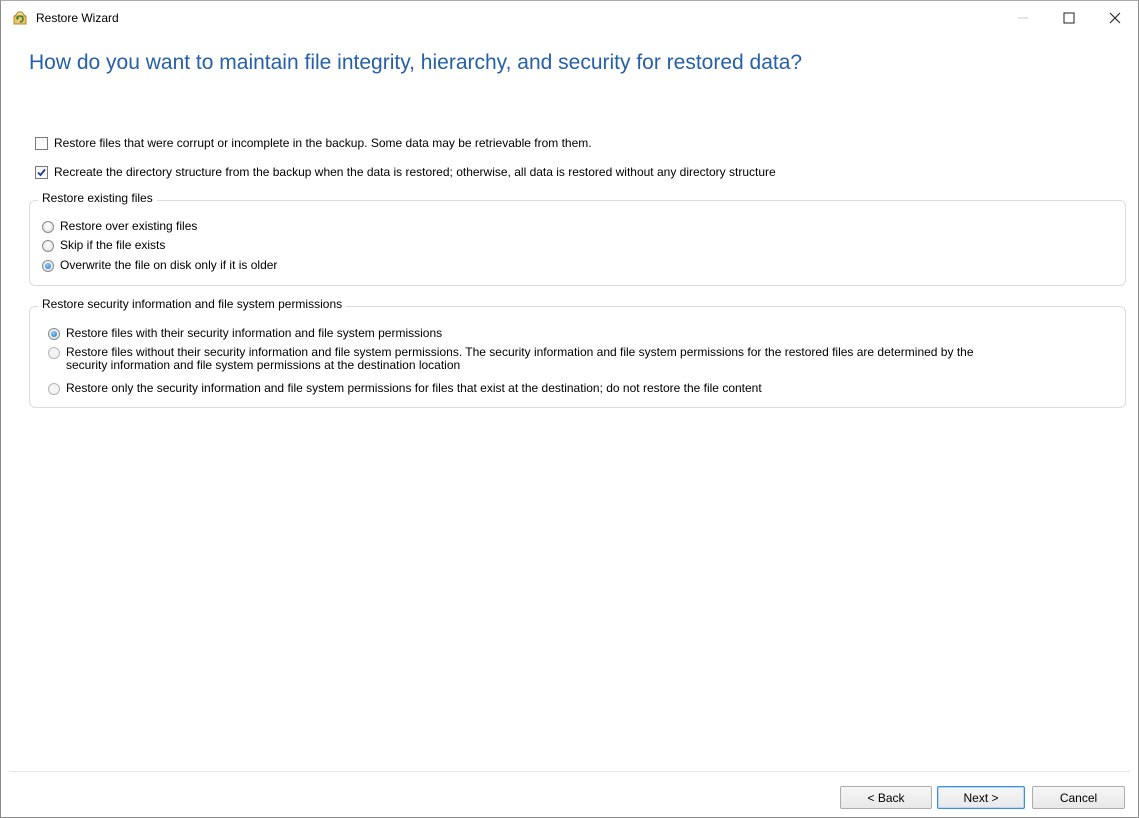  Describe the element at coordinates (54, 353) in the screenshot. I see `restore-without-security-radio` at that location.